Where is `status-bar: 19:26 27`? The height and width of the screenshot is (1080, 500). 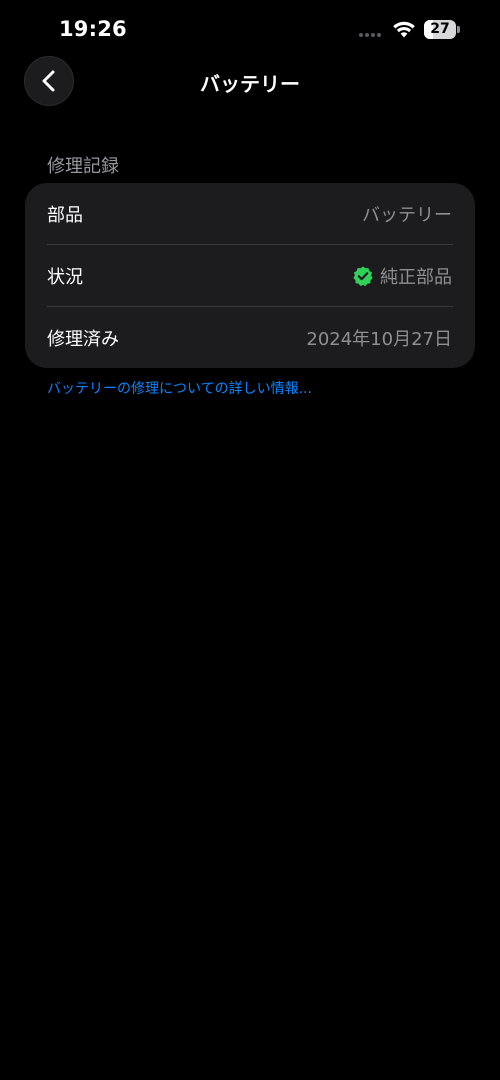 status-bar: 19:26 27 is located at coordinates (250, 29).